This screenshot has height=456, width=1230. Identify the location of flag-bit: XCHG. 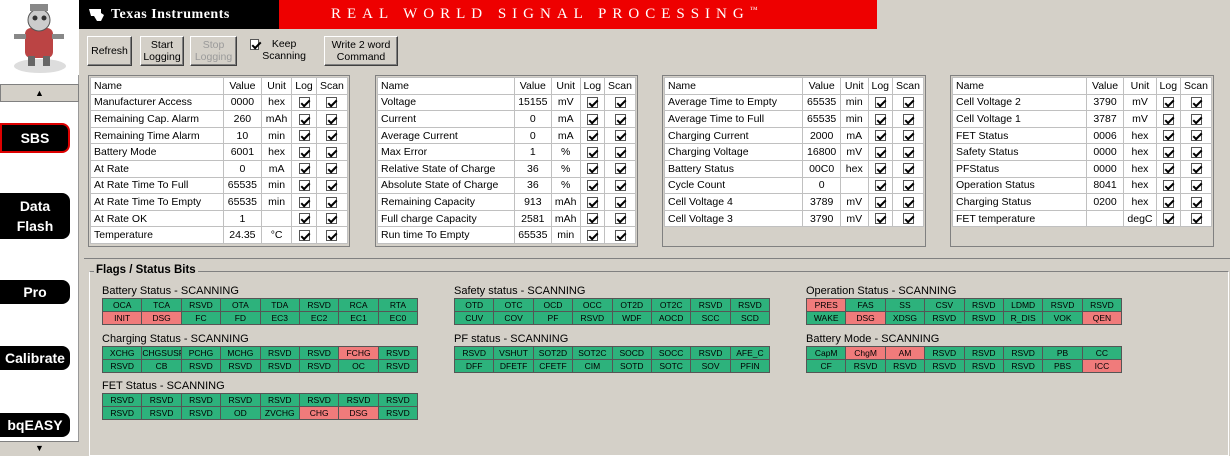
(123, 353).